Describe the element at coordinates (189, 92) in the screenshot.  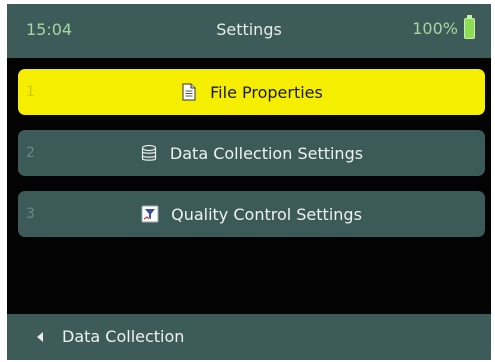
I see `document-icon` at that location.